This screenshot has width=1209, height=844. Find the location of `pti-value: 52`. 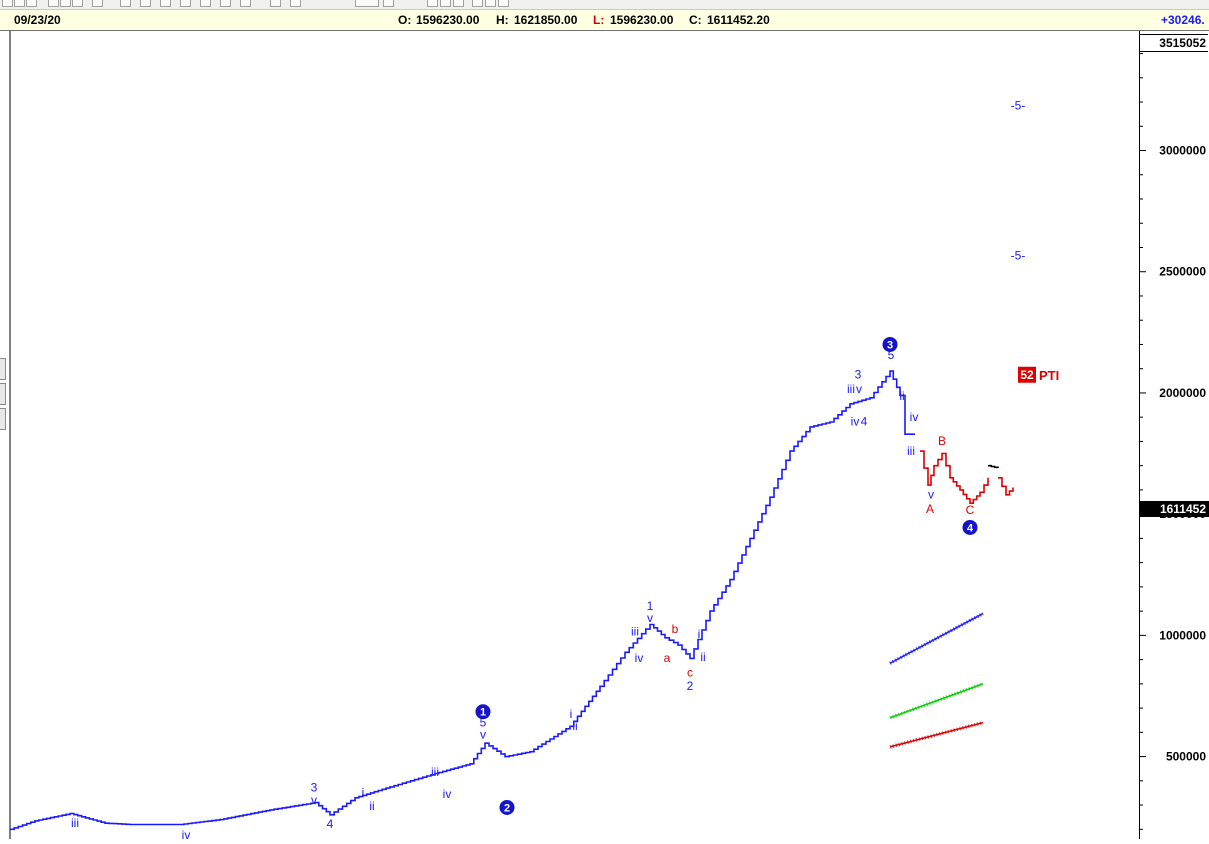

pti-value: 52 is located at coordinates (1027, 375).